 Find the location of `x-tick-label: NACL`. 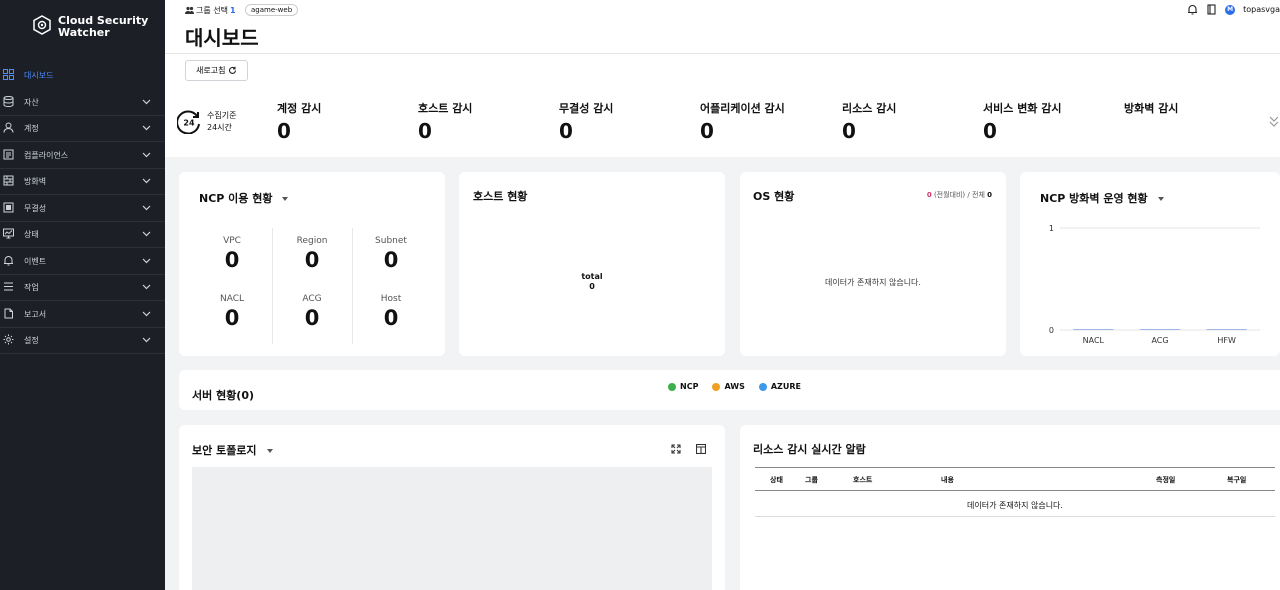

x-tick-label: NACL is located at coordinates (1094, 340).